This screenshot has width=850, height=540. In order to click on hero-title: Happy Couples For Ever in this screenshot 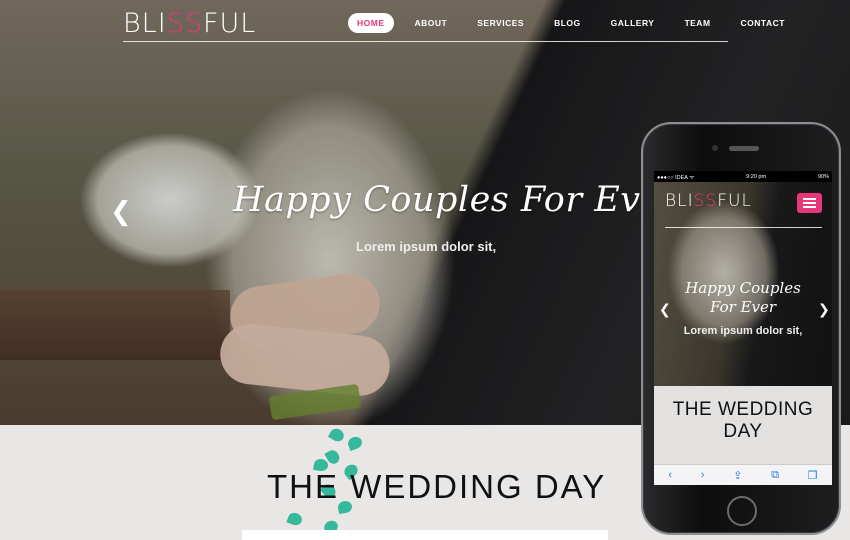, I will do `click(456, 200)`.